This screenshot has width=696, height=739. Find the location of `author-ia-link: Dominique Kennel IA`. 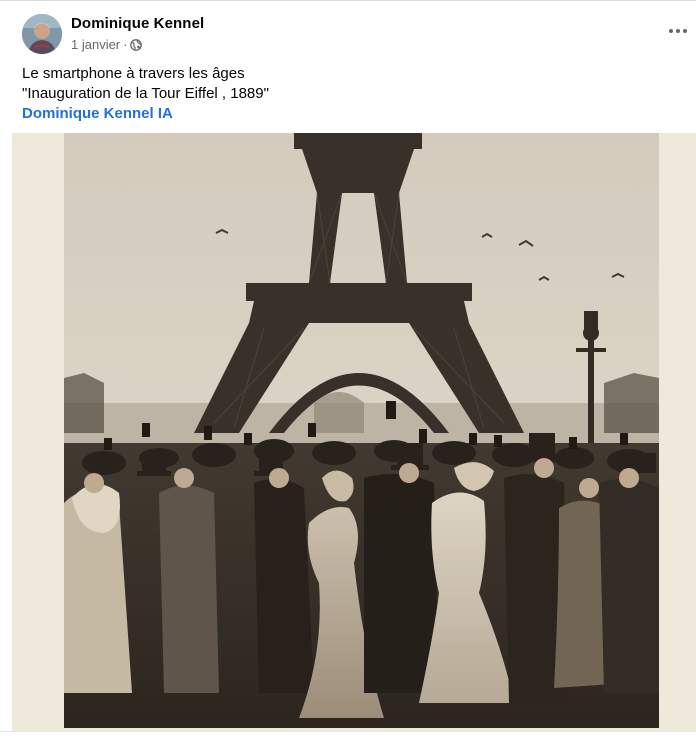

author-ia-link: Dominique Kennel IA is located at coordinates (342, 114).